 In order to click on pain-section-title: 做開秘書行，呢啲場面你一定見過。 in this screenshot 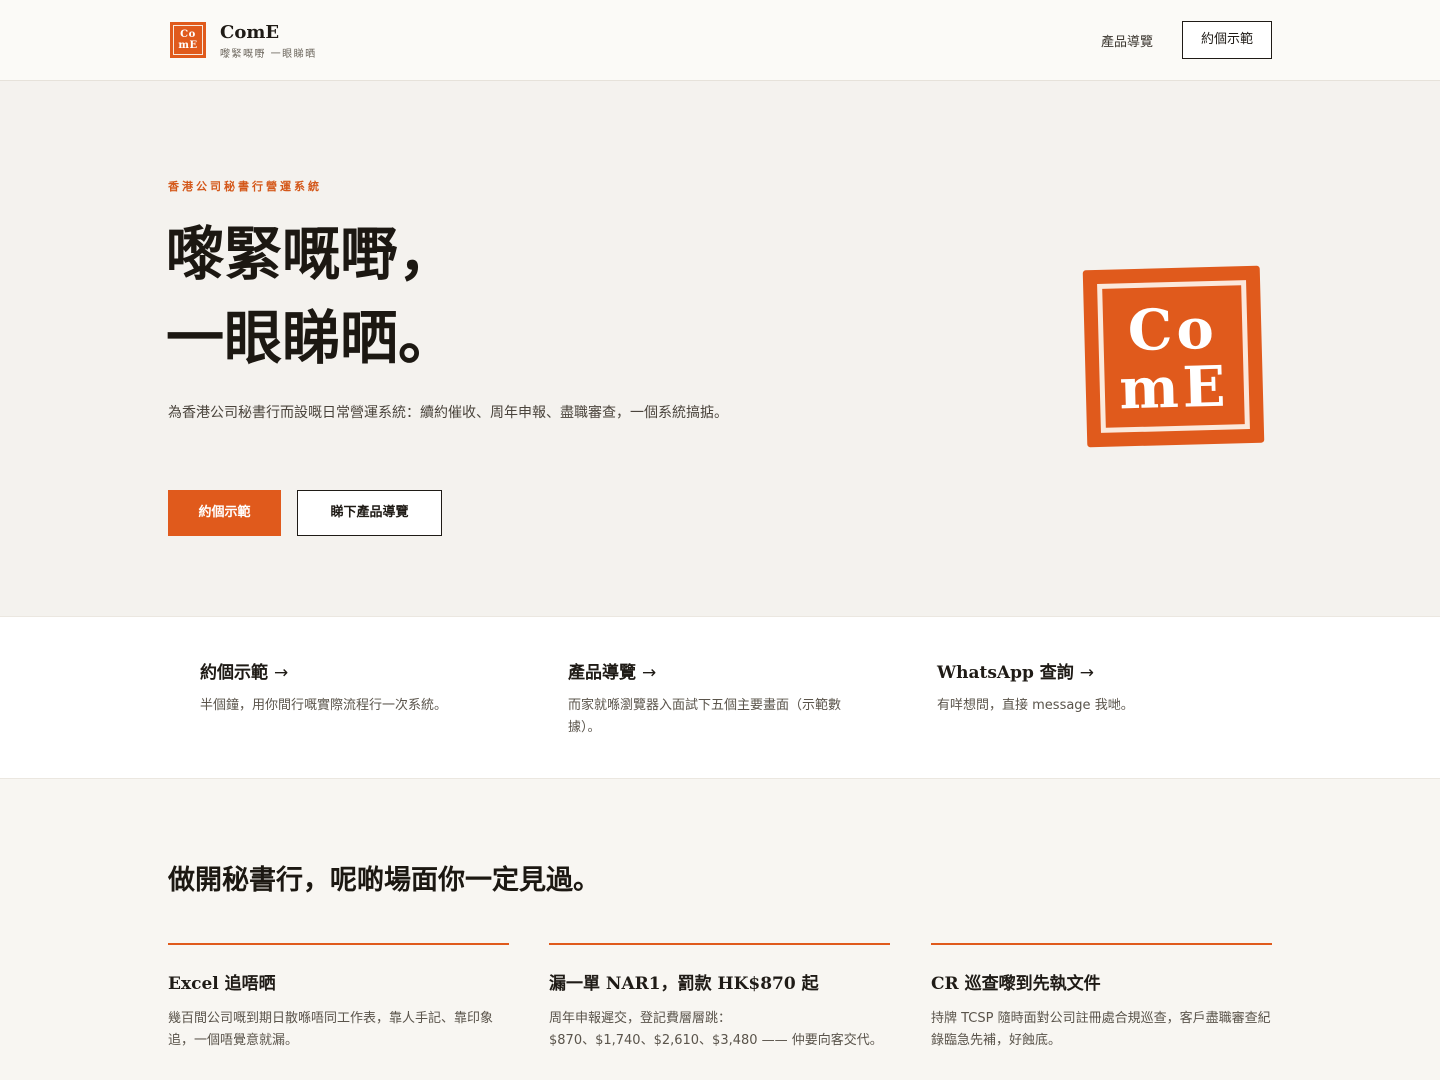, I will do `click(384, 880)`.